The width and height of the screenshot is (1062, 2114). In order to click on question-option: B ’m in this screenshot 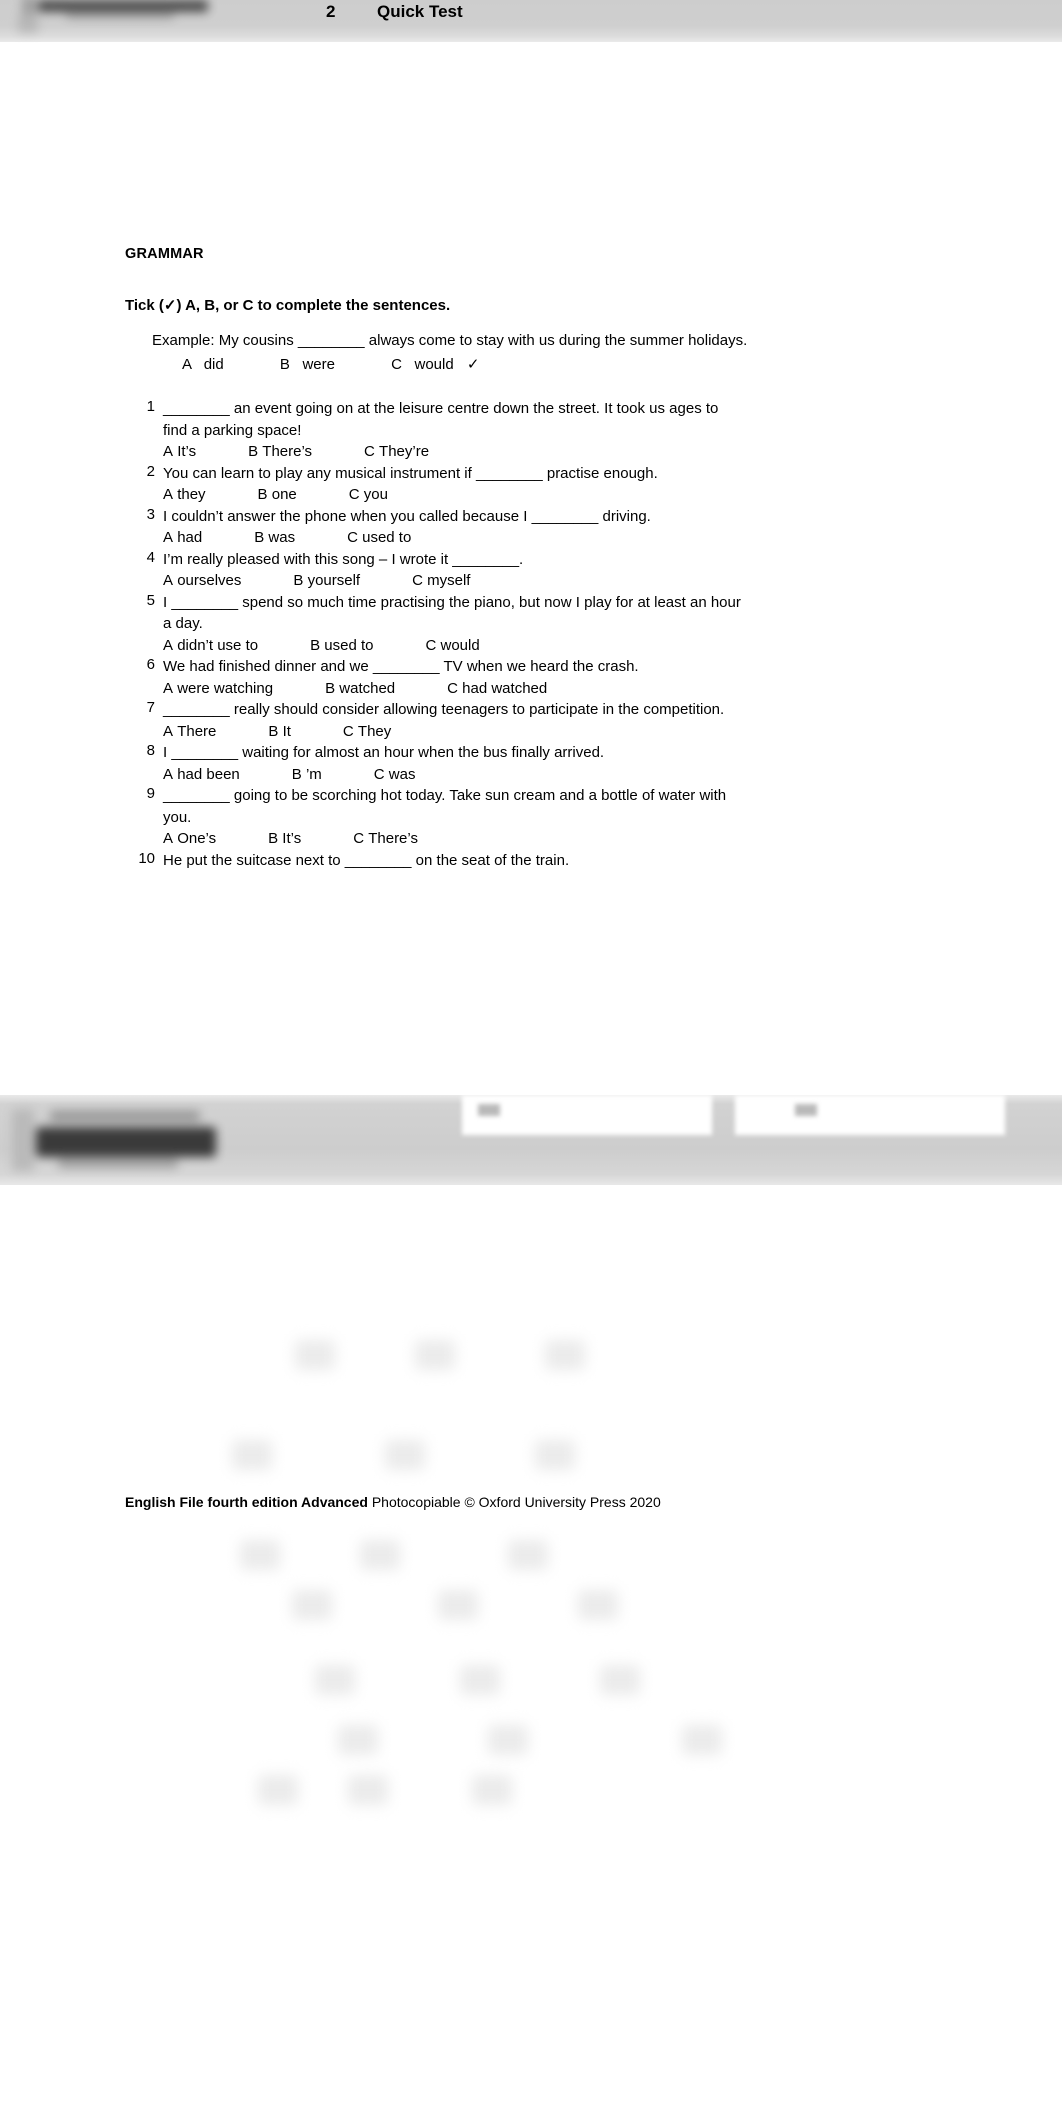, I will do `click(307, 775)`.